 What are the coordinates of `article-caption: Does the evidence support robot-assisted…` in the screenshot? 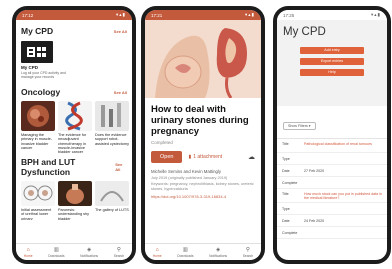 It's located at (112, 139).